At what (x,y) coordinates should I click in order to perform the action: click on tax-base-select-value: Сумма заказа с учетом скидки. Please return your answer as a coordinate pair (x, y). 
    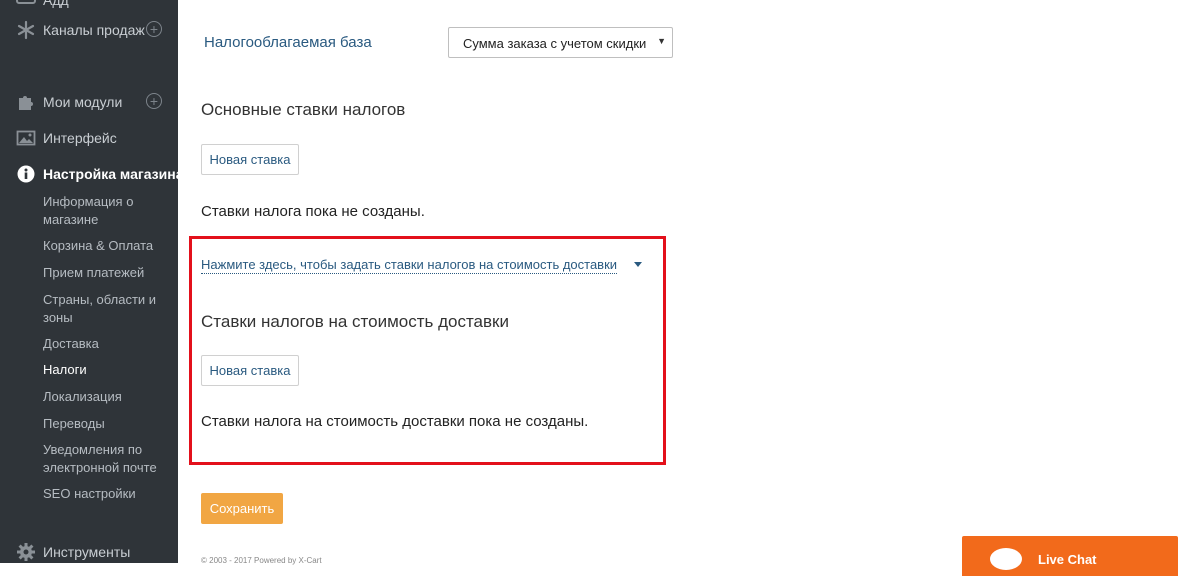
    Looking at the image, I should click on (555, 43).